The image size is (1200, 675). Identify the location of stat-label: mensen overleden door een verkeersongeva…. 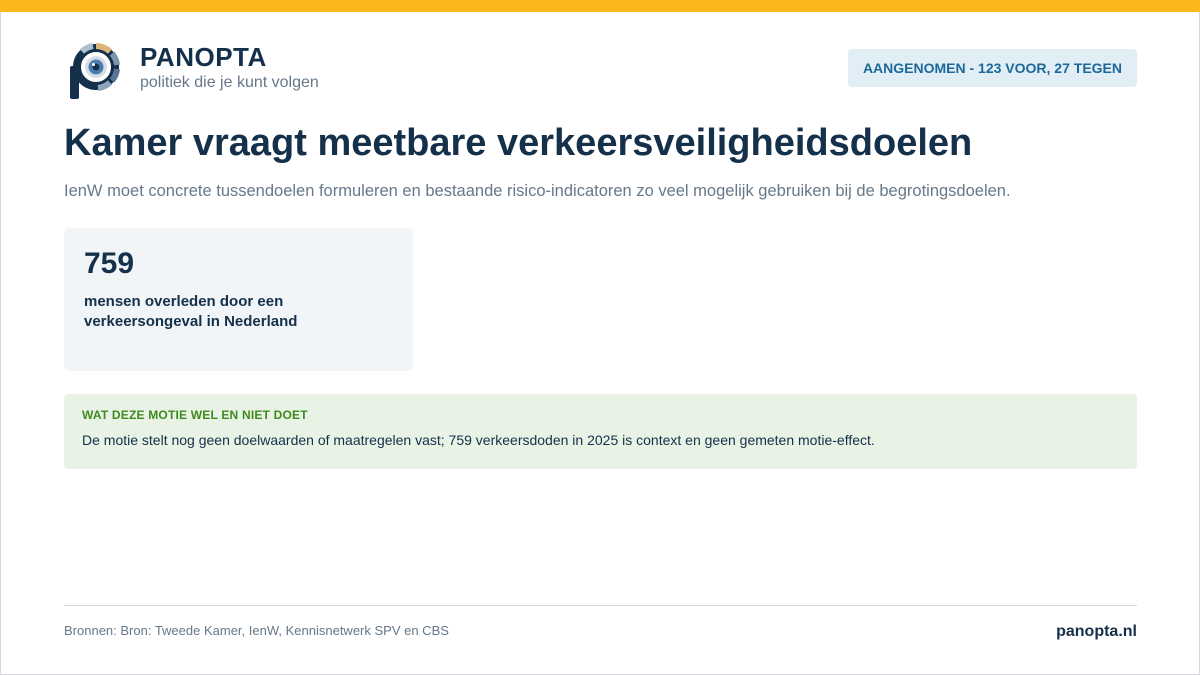
(191, 311).